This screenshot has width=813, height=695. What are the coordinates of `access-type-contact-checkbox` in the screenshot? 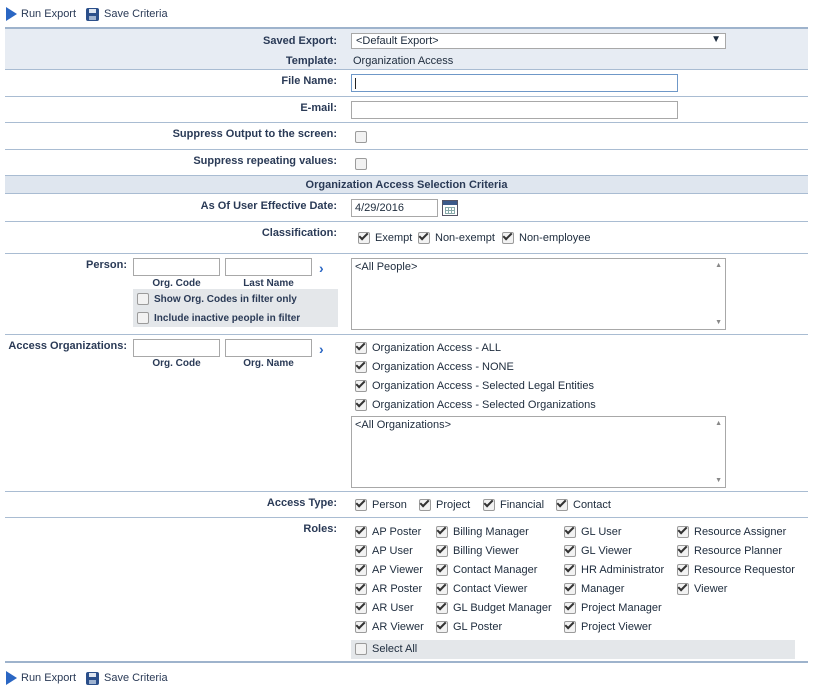 It's located at (562, 505).